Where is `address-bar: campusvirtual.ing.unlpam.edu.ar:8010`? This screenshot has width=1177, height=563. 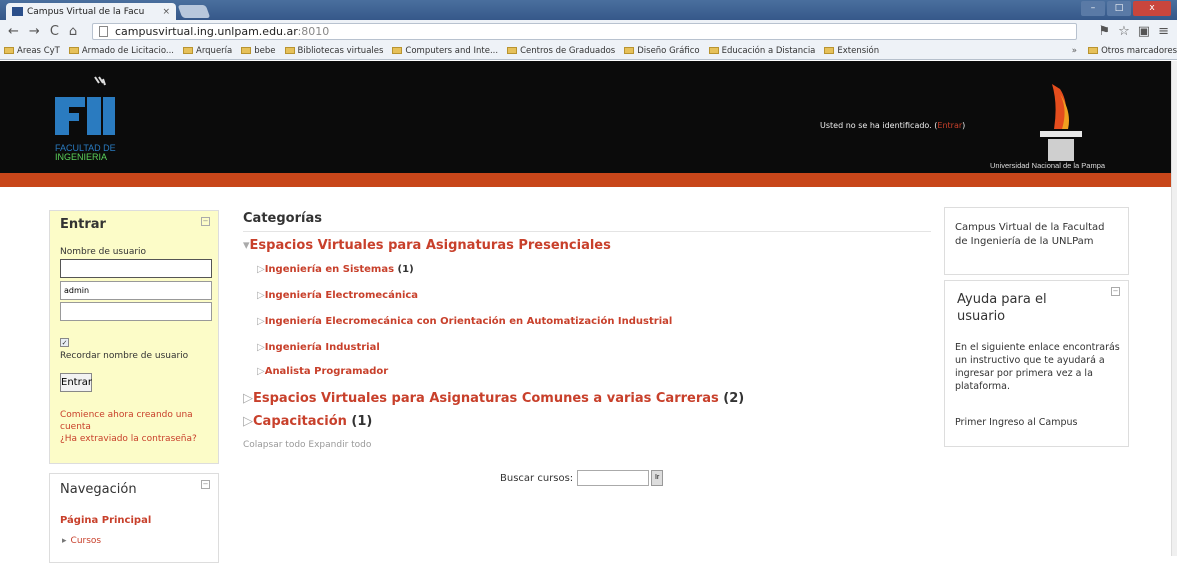 address-bar: campusvirtual.ing.unlpam.edu.ar:8010 is located at coordinates (584, 31).